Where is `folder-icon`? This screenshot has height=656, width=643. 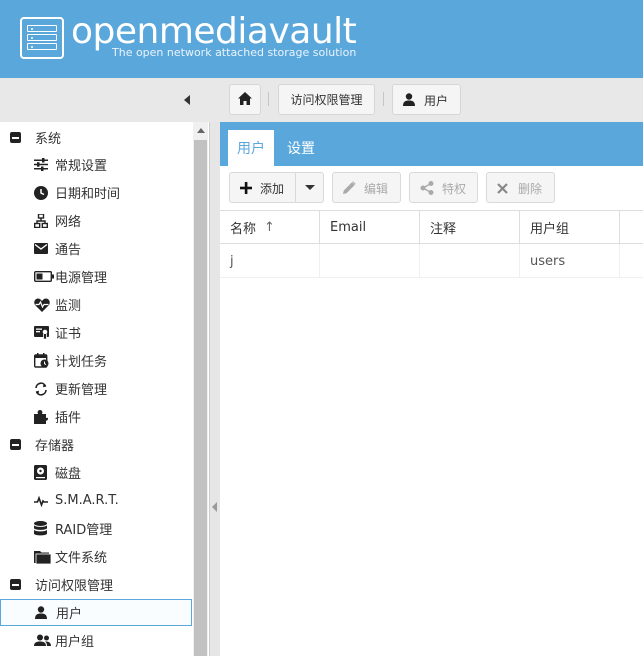
folder-icon is located at coordinates (42, 557).